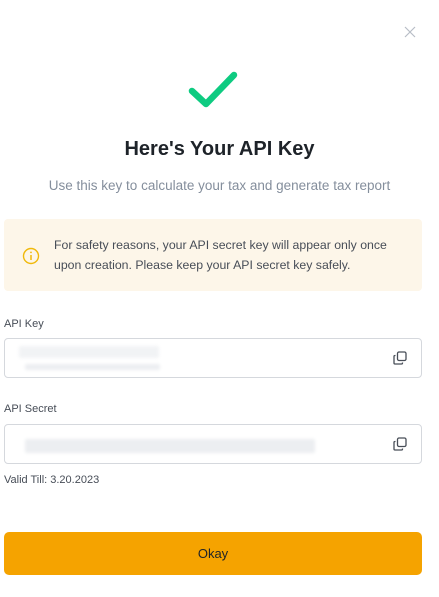  I want to click on valid-till-text: Valid Till: 3.20.2023, so click(52, 480).